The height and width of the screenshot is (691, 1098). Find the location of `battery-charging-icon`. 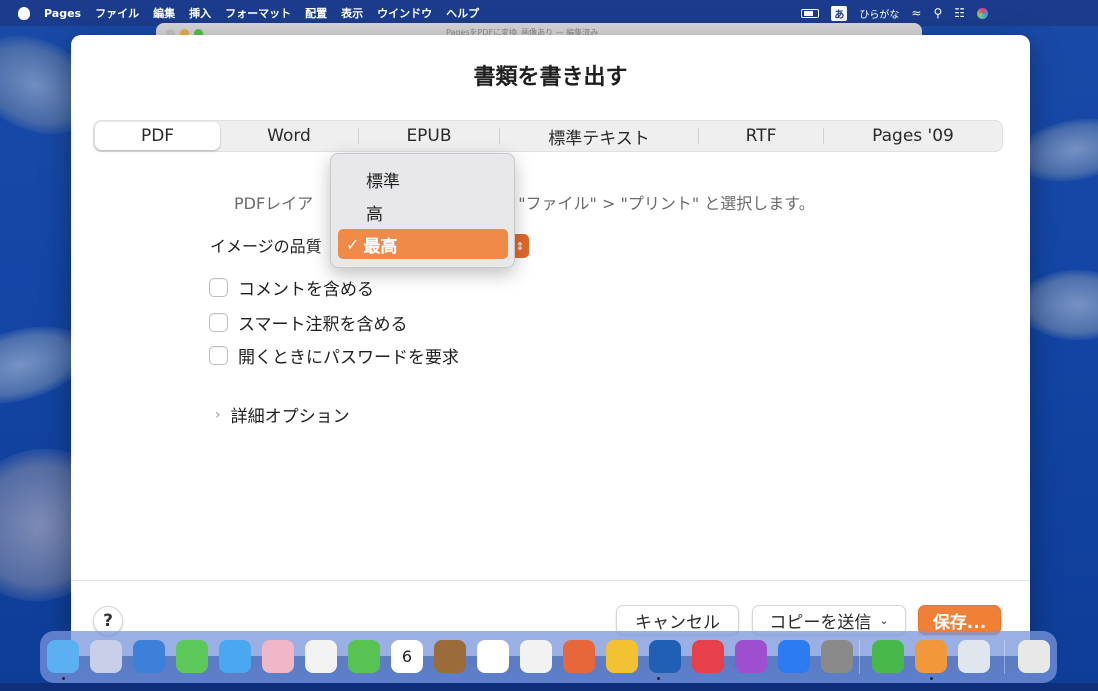

battery-charging-icon is located at coordinates (810, 13).